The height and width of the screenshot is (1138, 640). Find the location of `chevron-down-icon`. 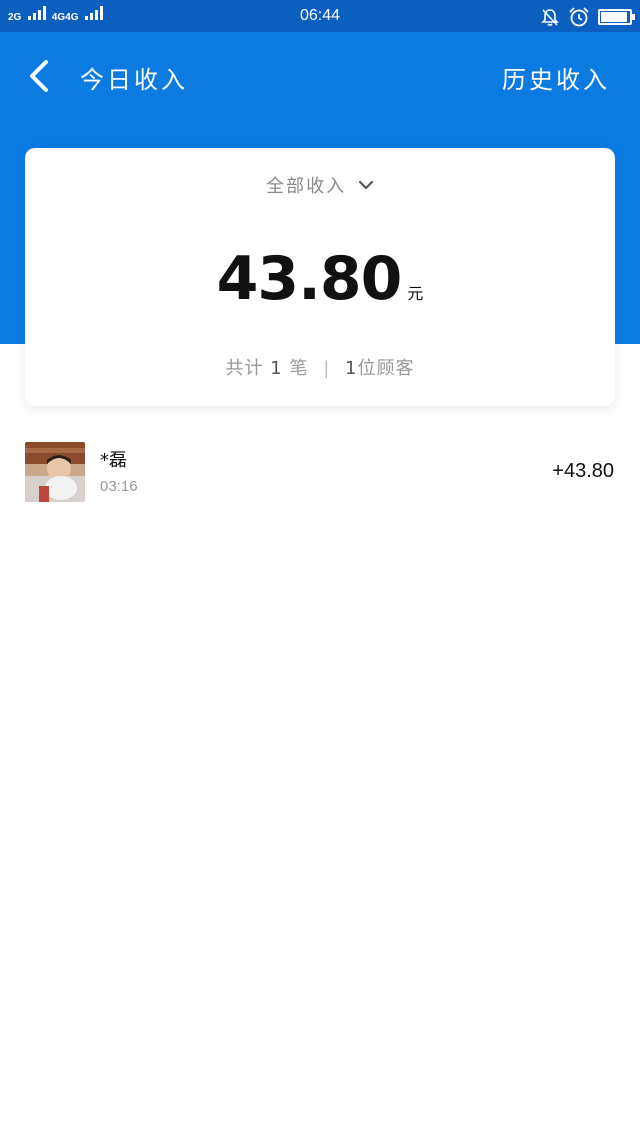

chevron-down-icon is located at coordinates (365, 185).